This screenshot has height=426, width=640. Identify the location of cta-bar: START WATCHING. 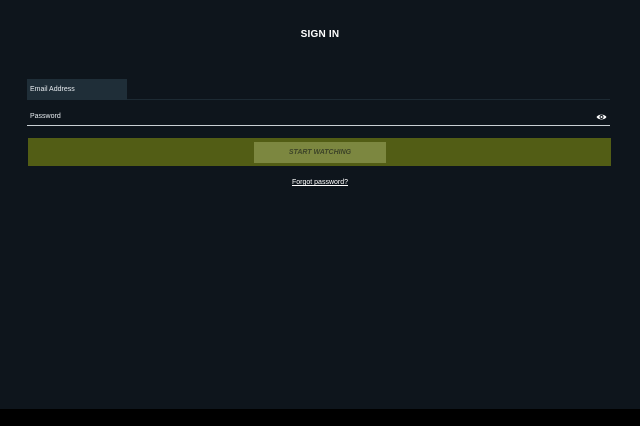
(319, 152).